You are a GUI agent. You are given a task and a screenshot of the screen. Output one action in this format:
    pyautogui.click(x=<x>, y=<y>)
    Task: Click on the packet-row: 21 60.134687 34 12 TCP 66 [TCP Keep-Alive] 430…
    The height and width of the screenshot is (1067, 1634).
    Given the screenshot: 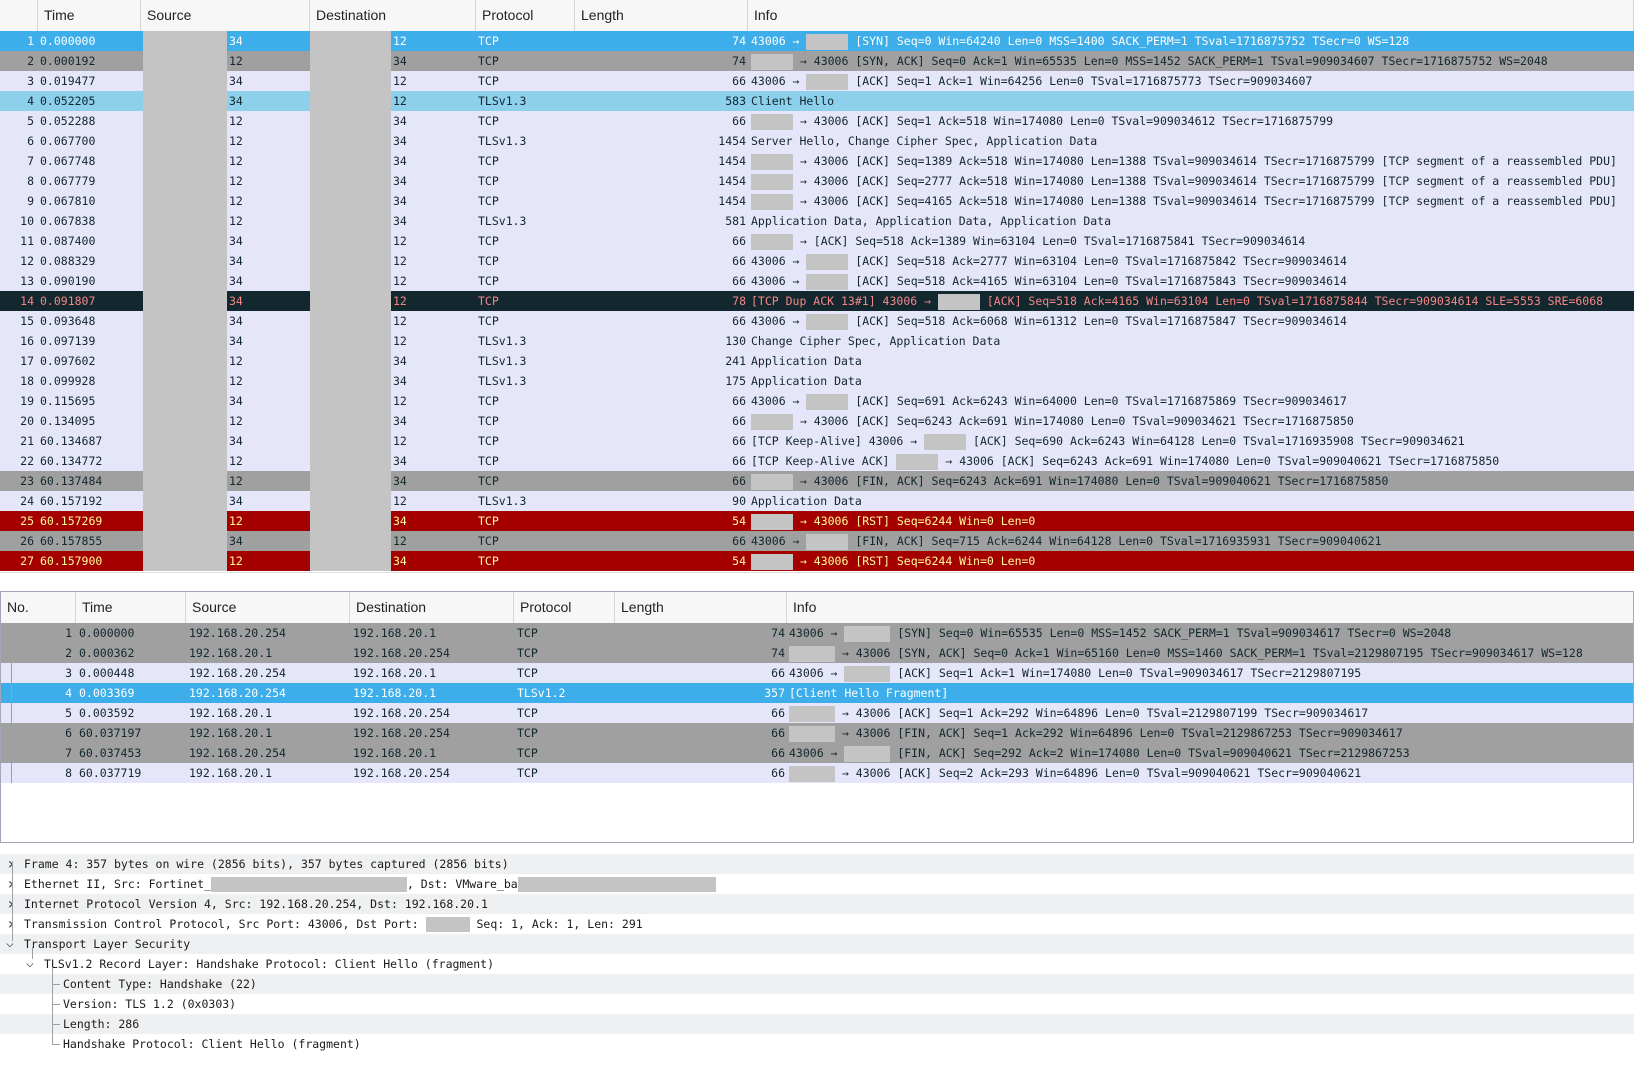 What is the action you would take?
    pyautogui.click(x=817, y=441)
    